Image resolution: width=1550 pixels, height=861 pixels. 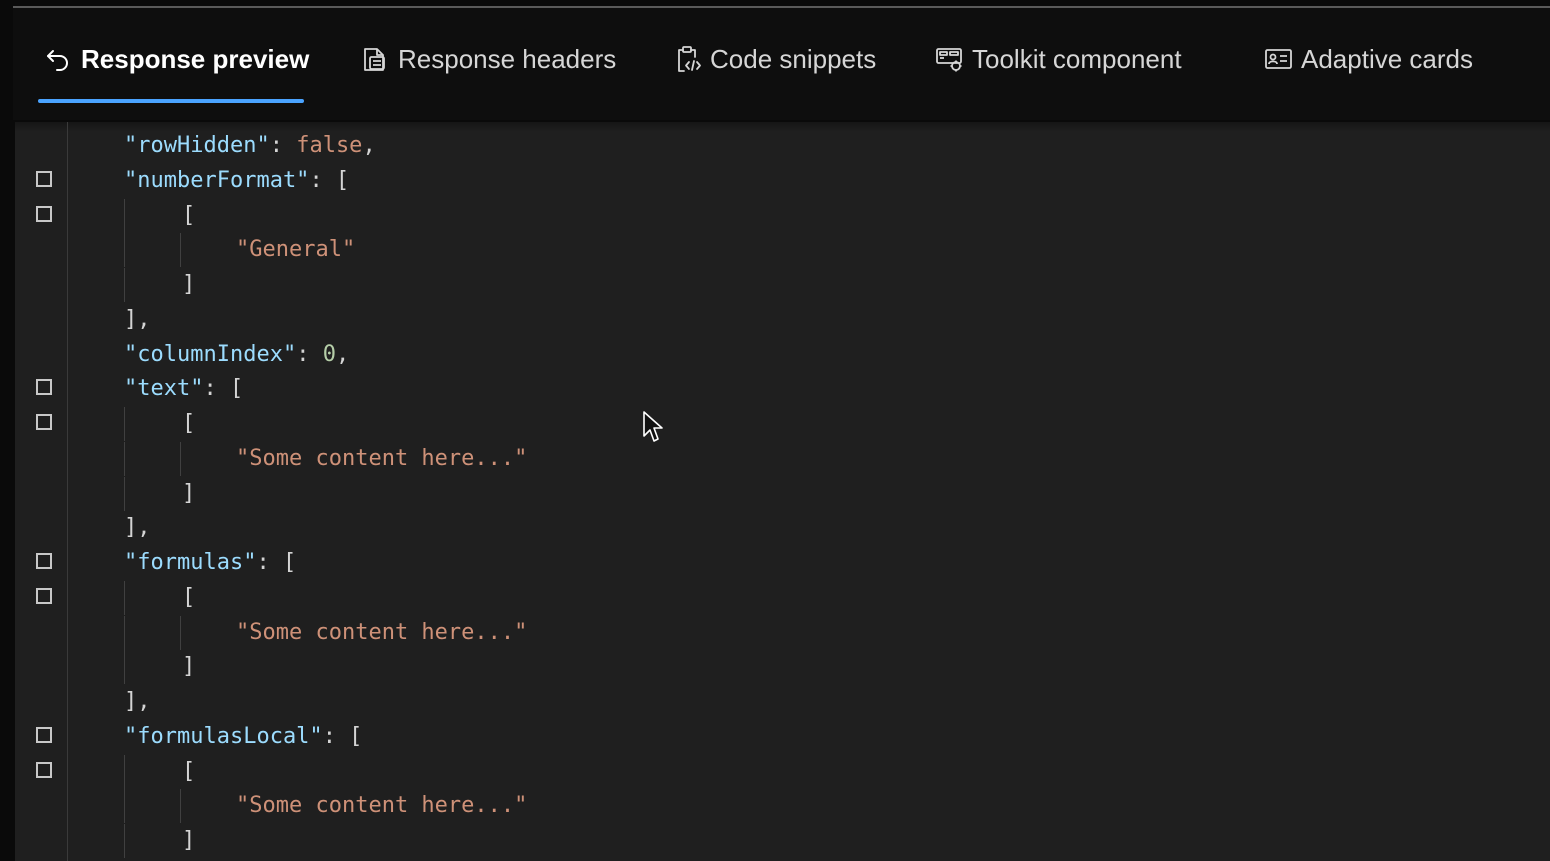 I want to click on tab-label: Response preview, so click(x=195, y=58).